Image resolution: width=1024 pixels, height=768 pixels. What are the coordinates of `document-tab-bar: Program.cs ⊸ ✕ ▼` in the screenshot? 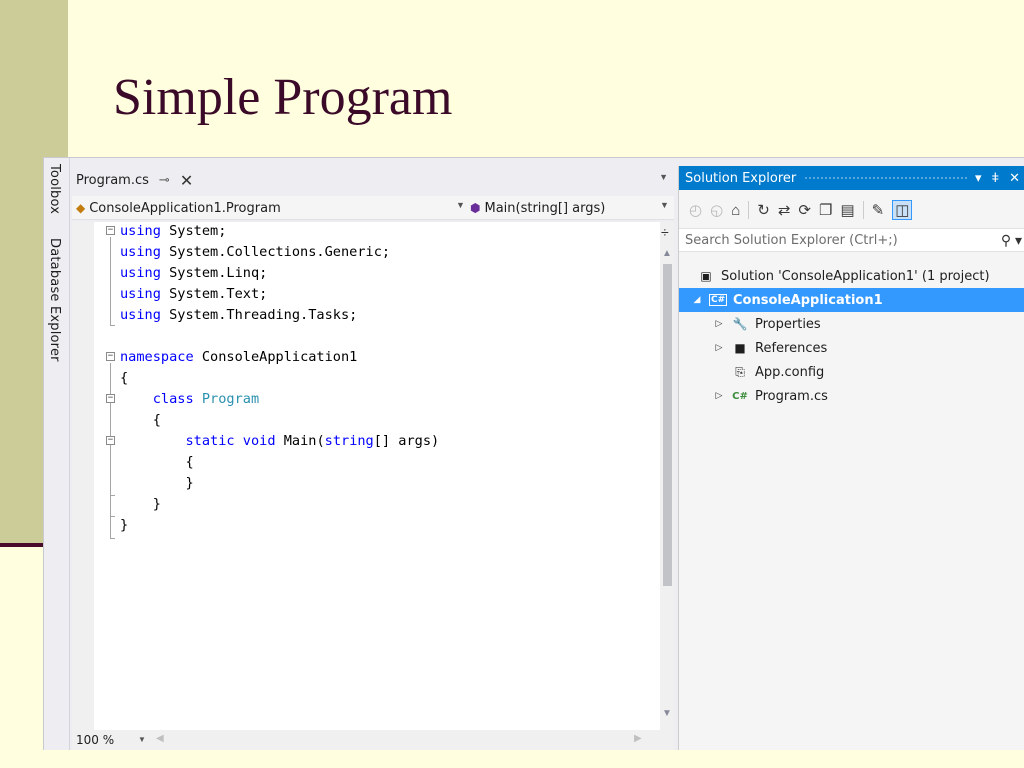 It's located at (373, 180).